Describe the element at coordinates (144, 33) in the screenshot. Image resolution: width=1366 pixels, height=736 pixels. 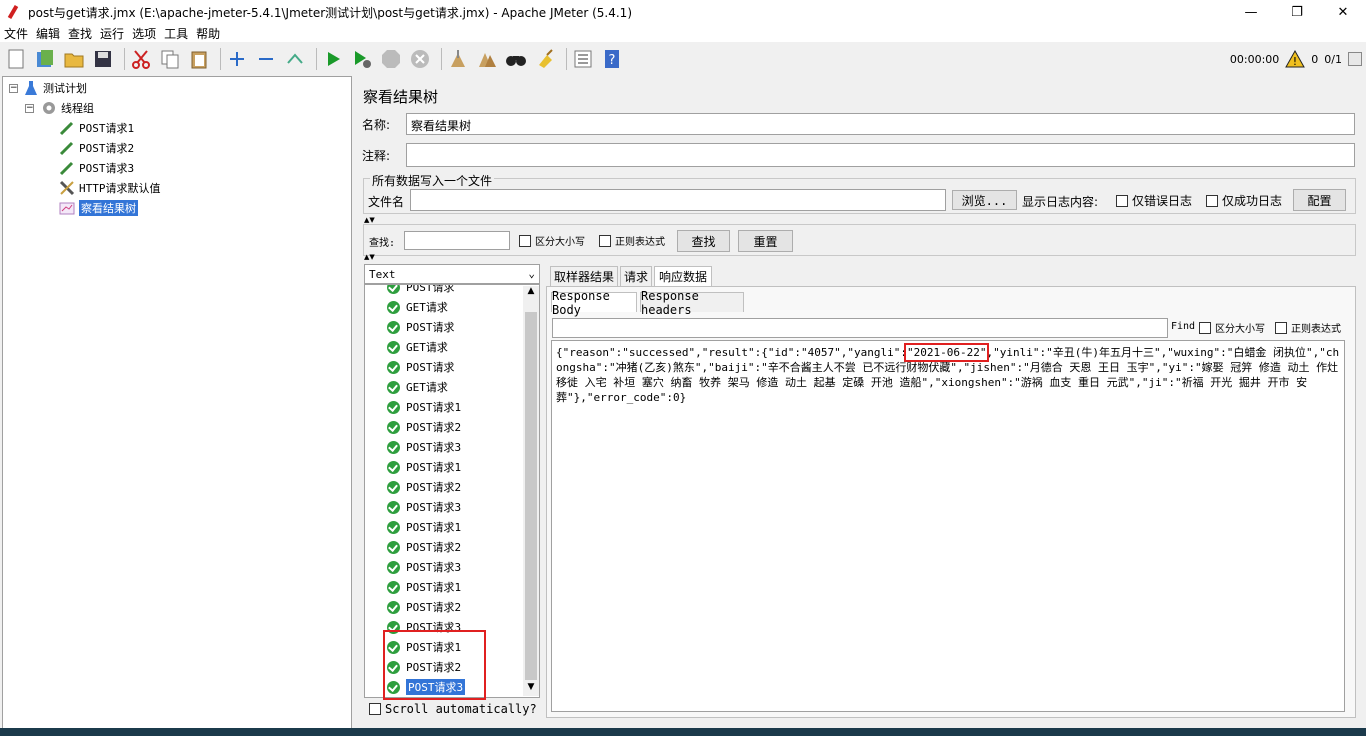
I see `menu-options: 选项` at that location.